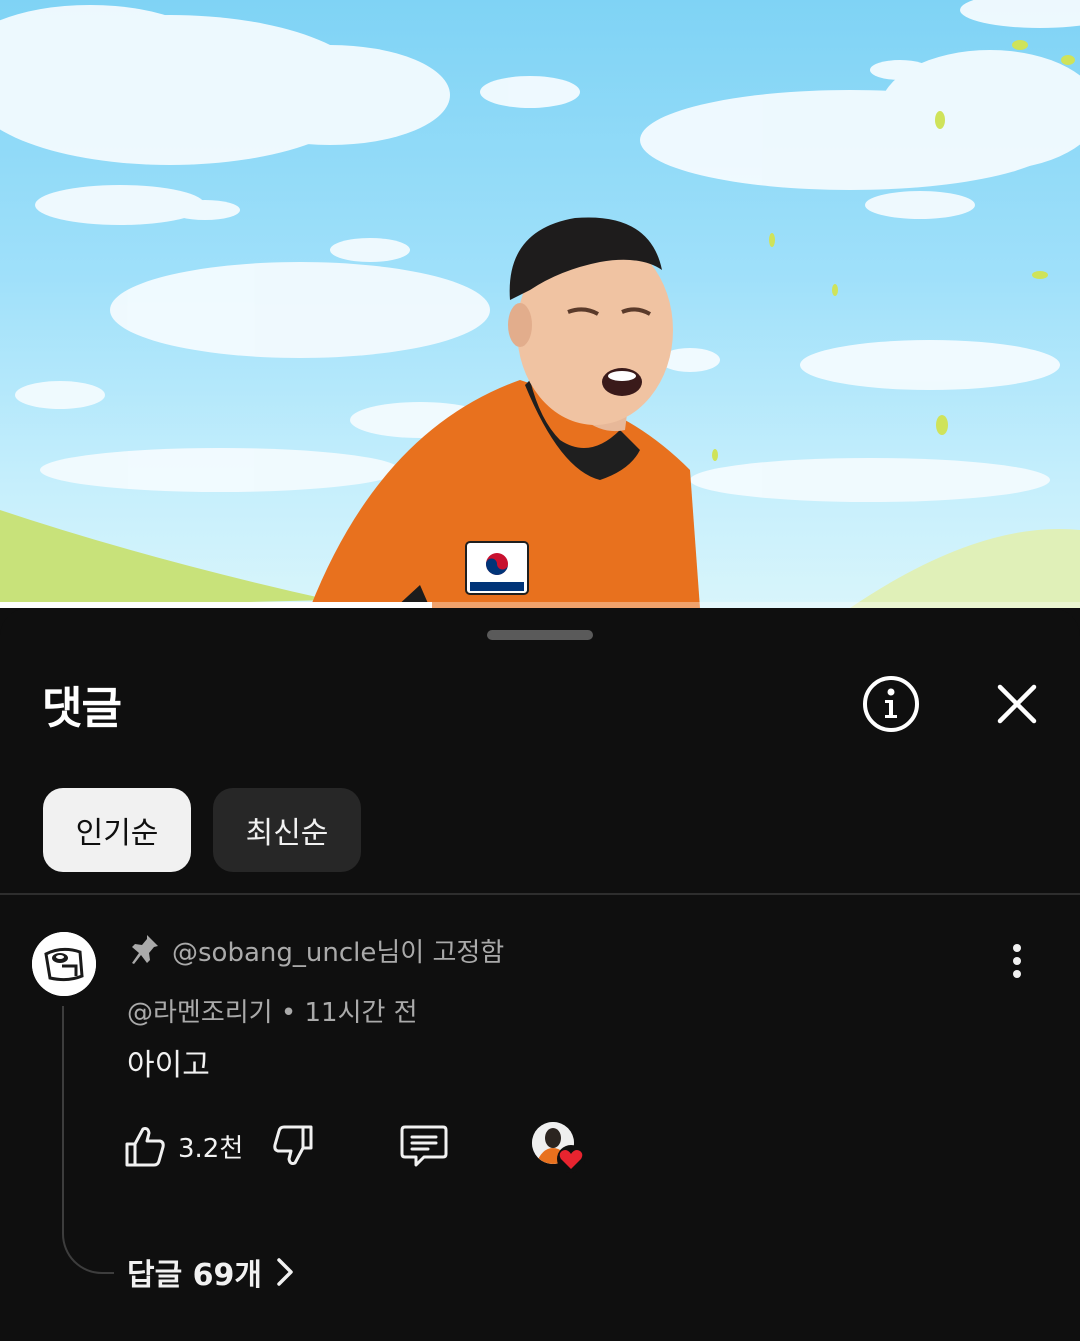 This screenshot has height=1341, width=1080. What do you see at coordinates (168, 1065) in the screenshot?
I see `comment-text: 아이고` at bounding box center [168, 1065].